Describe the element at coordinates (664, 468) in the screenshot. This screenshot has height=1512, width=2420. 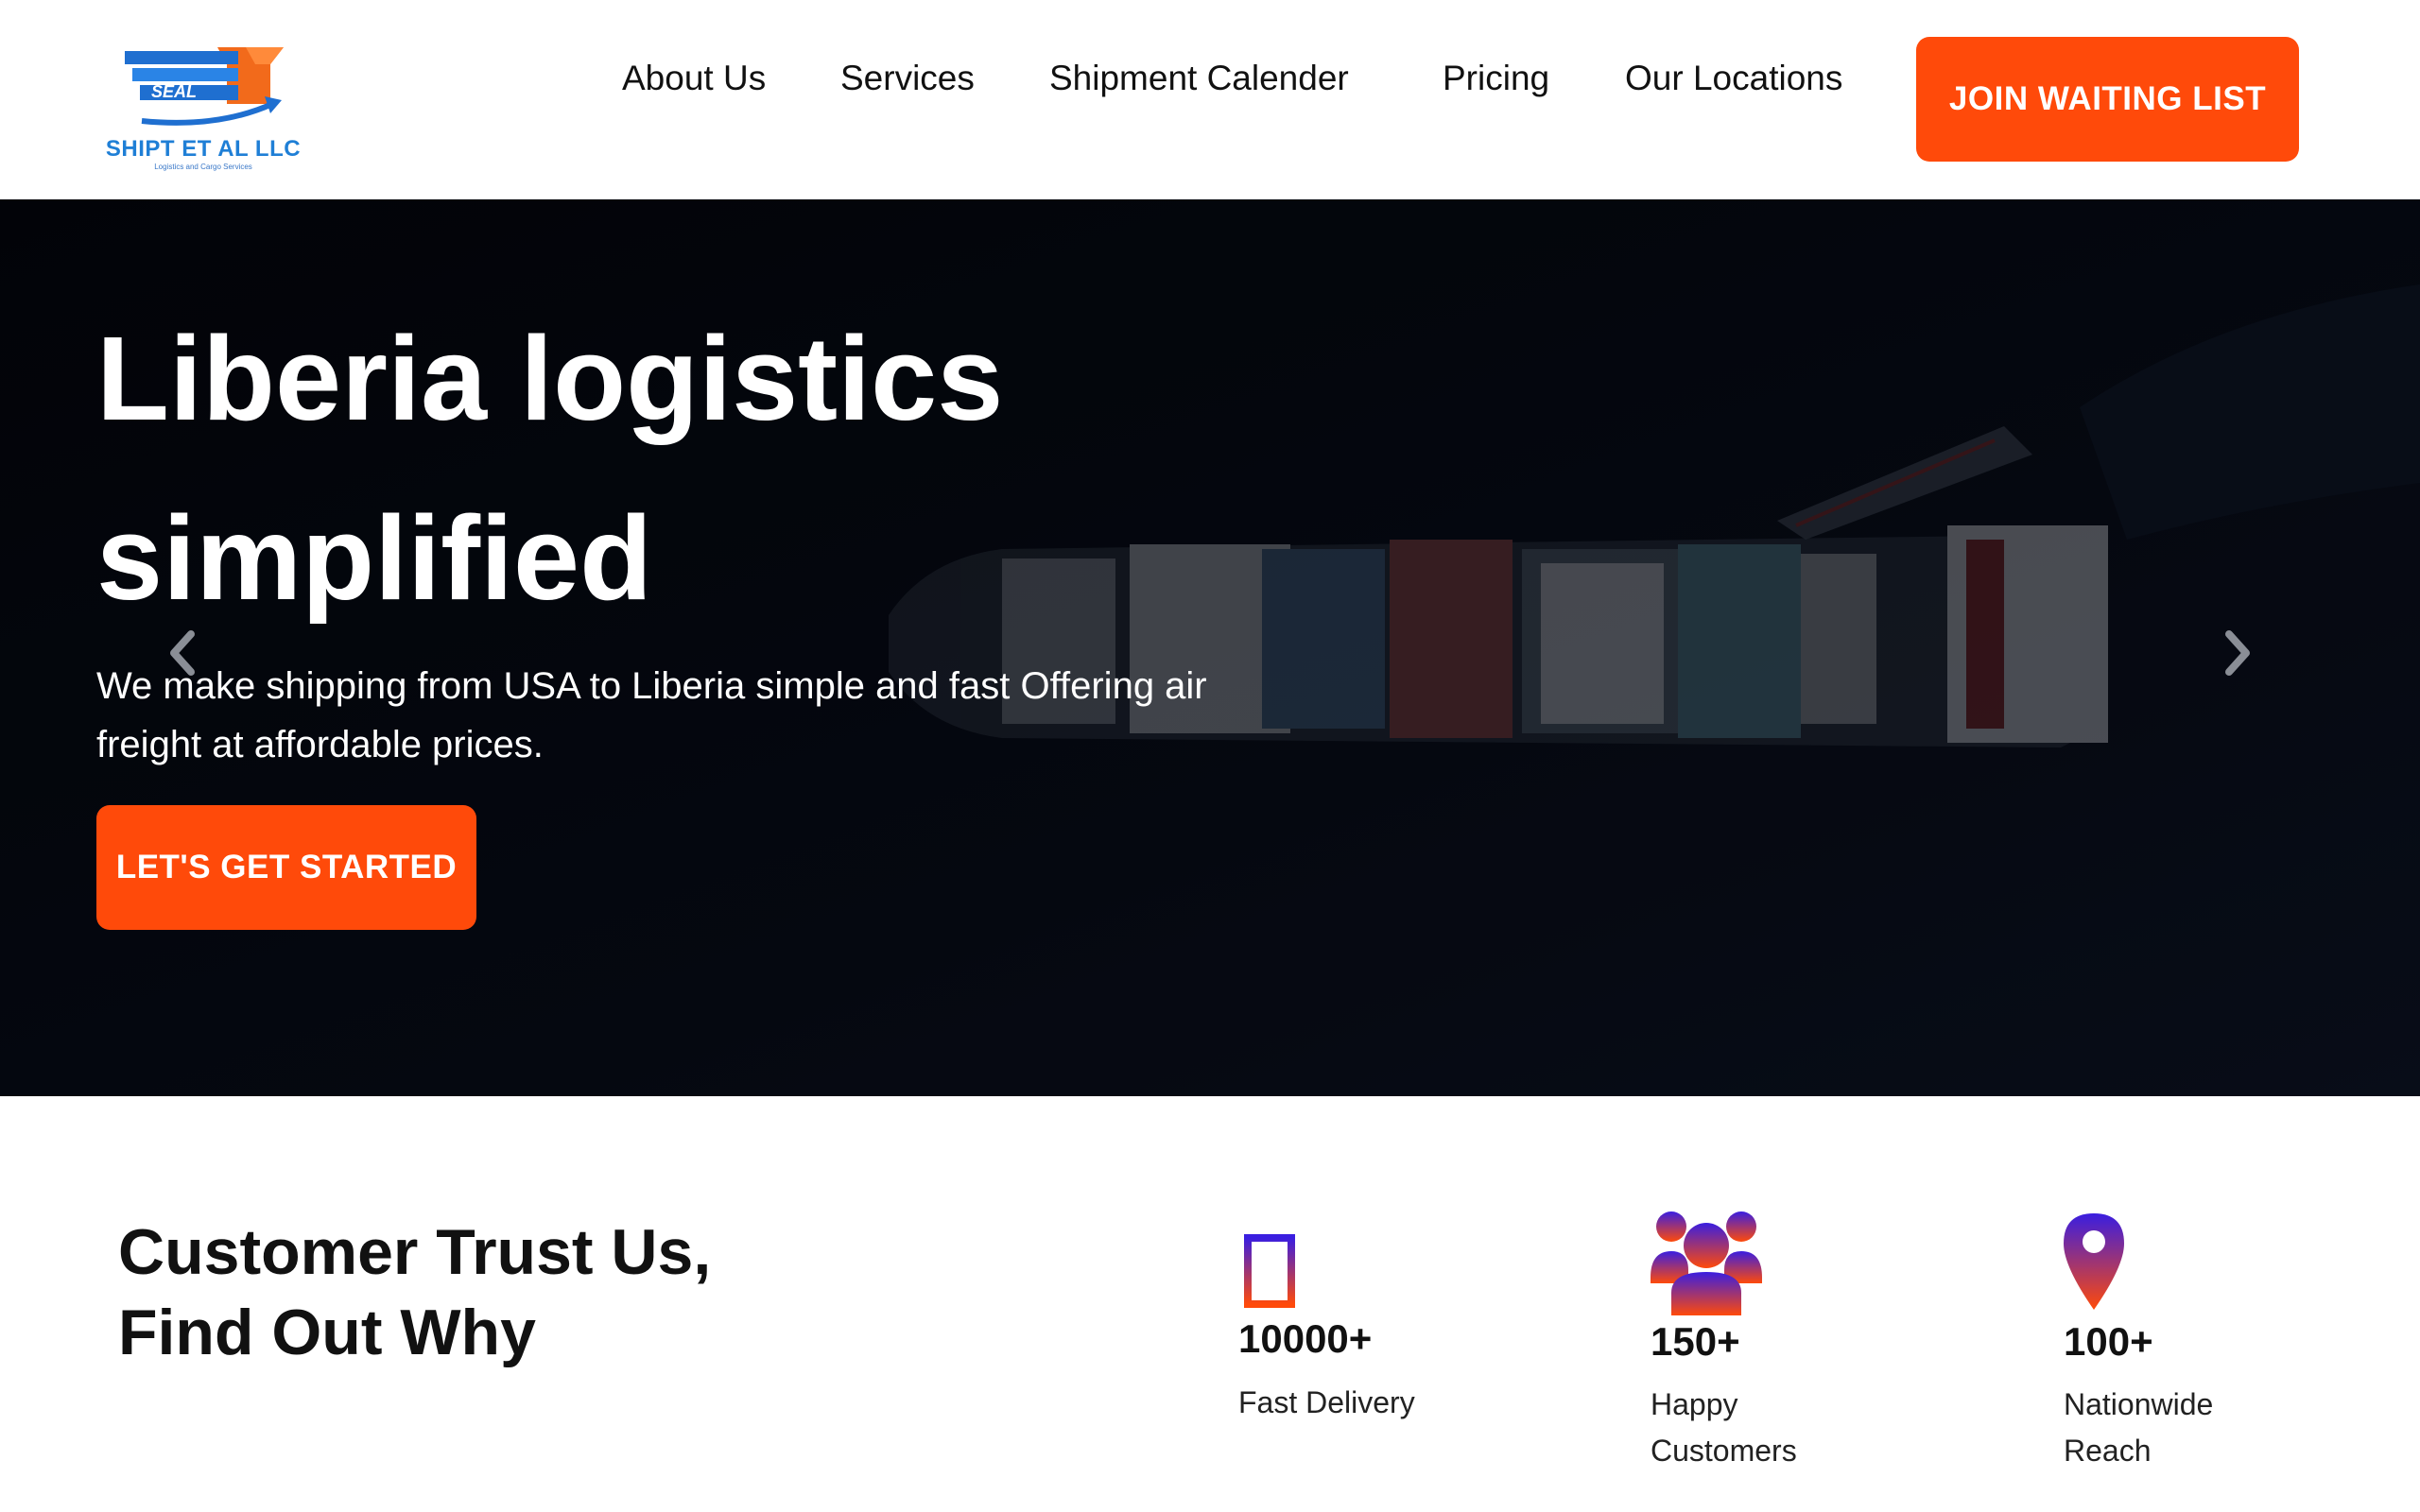
I see `hero-heading: Liberia logistics simplified` at that location.